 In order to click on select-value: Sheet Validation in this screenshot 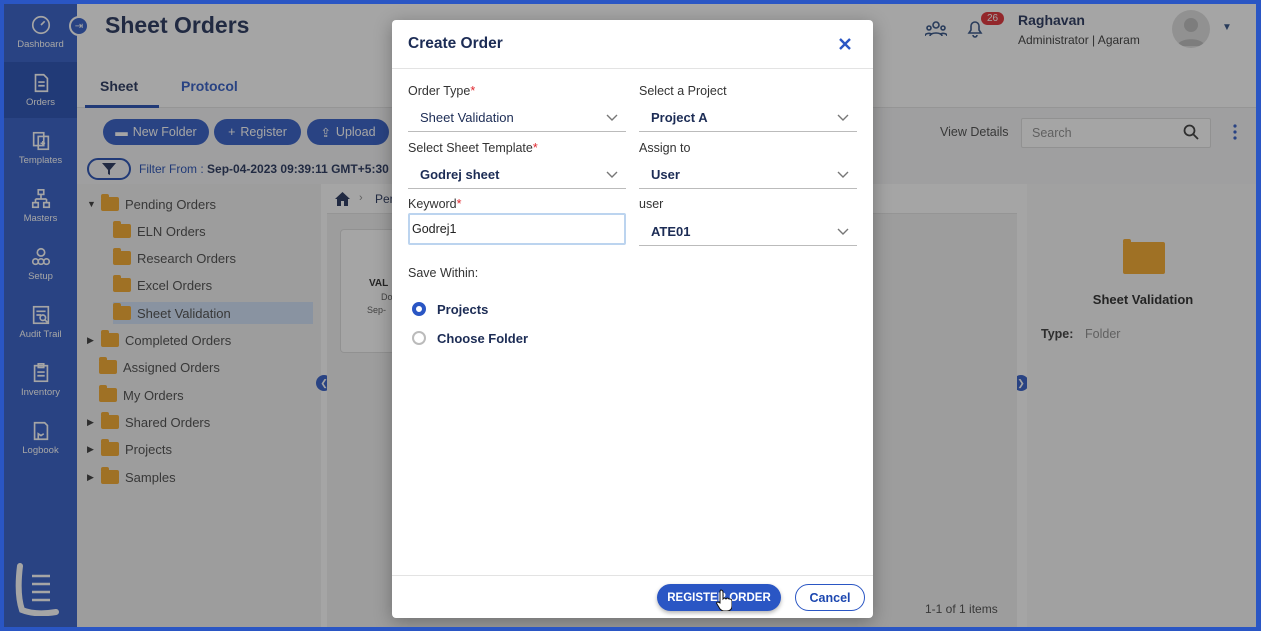, I will do `click(467, 117)`.